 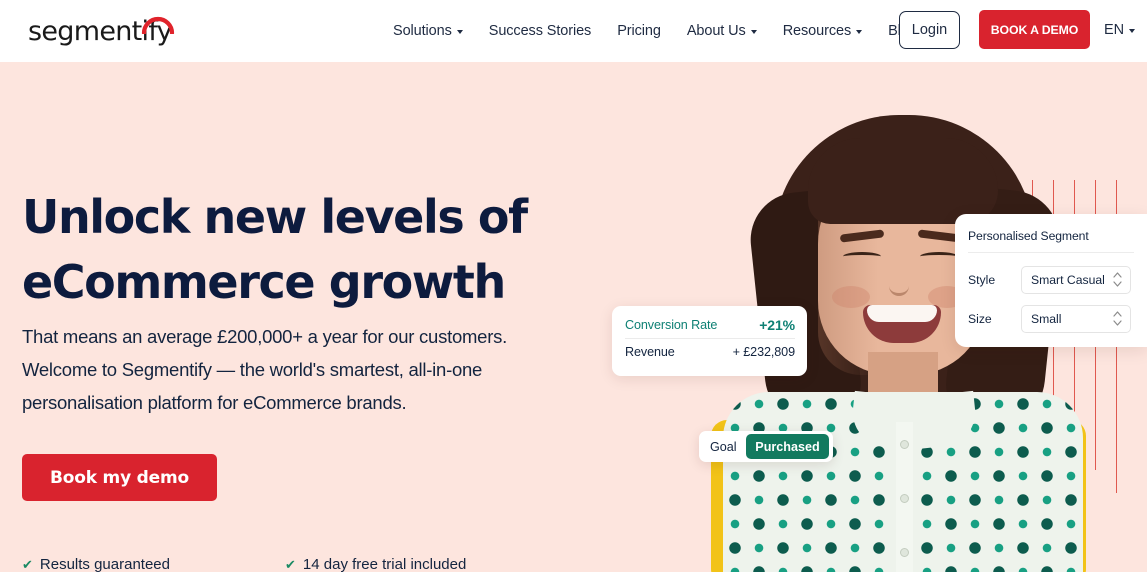 I want to click on revenue-label: Revenue, so click(x=650, y=352).